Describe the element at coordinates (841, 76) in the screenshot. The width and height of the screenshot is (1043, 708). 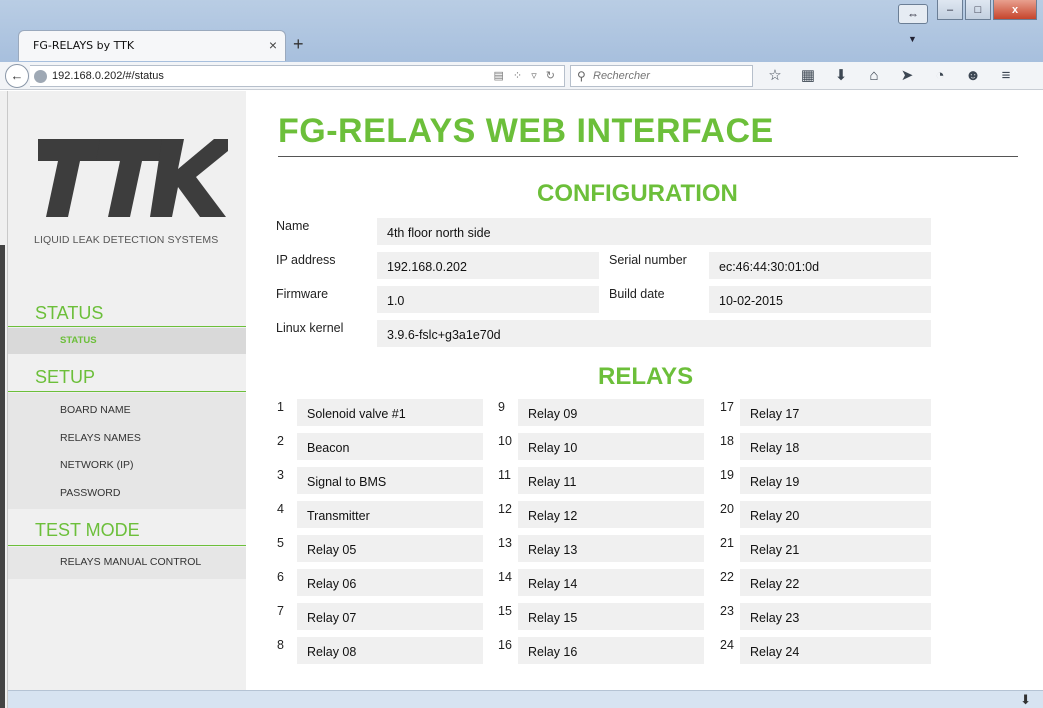
I see `download-arrow-icon: ⬇` at that location.